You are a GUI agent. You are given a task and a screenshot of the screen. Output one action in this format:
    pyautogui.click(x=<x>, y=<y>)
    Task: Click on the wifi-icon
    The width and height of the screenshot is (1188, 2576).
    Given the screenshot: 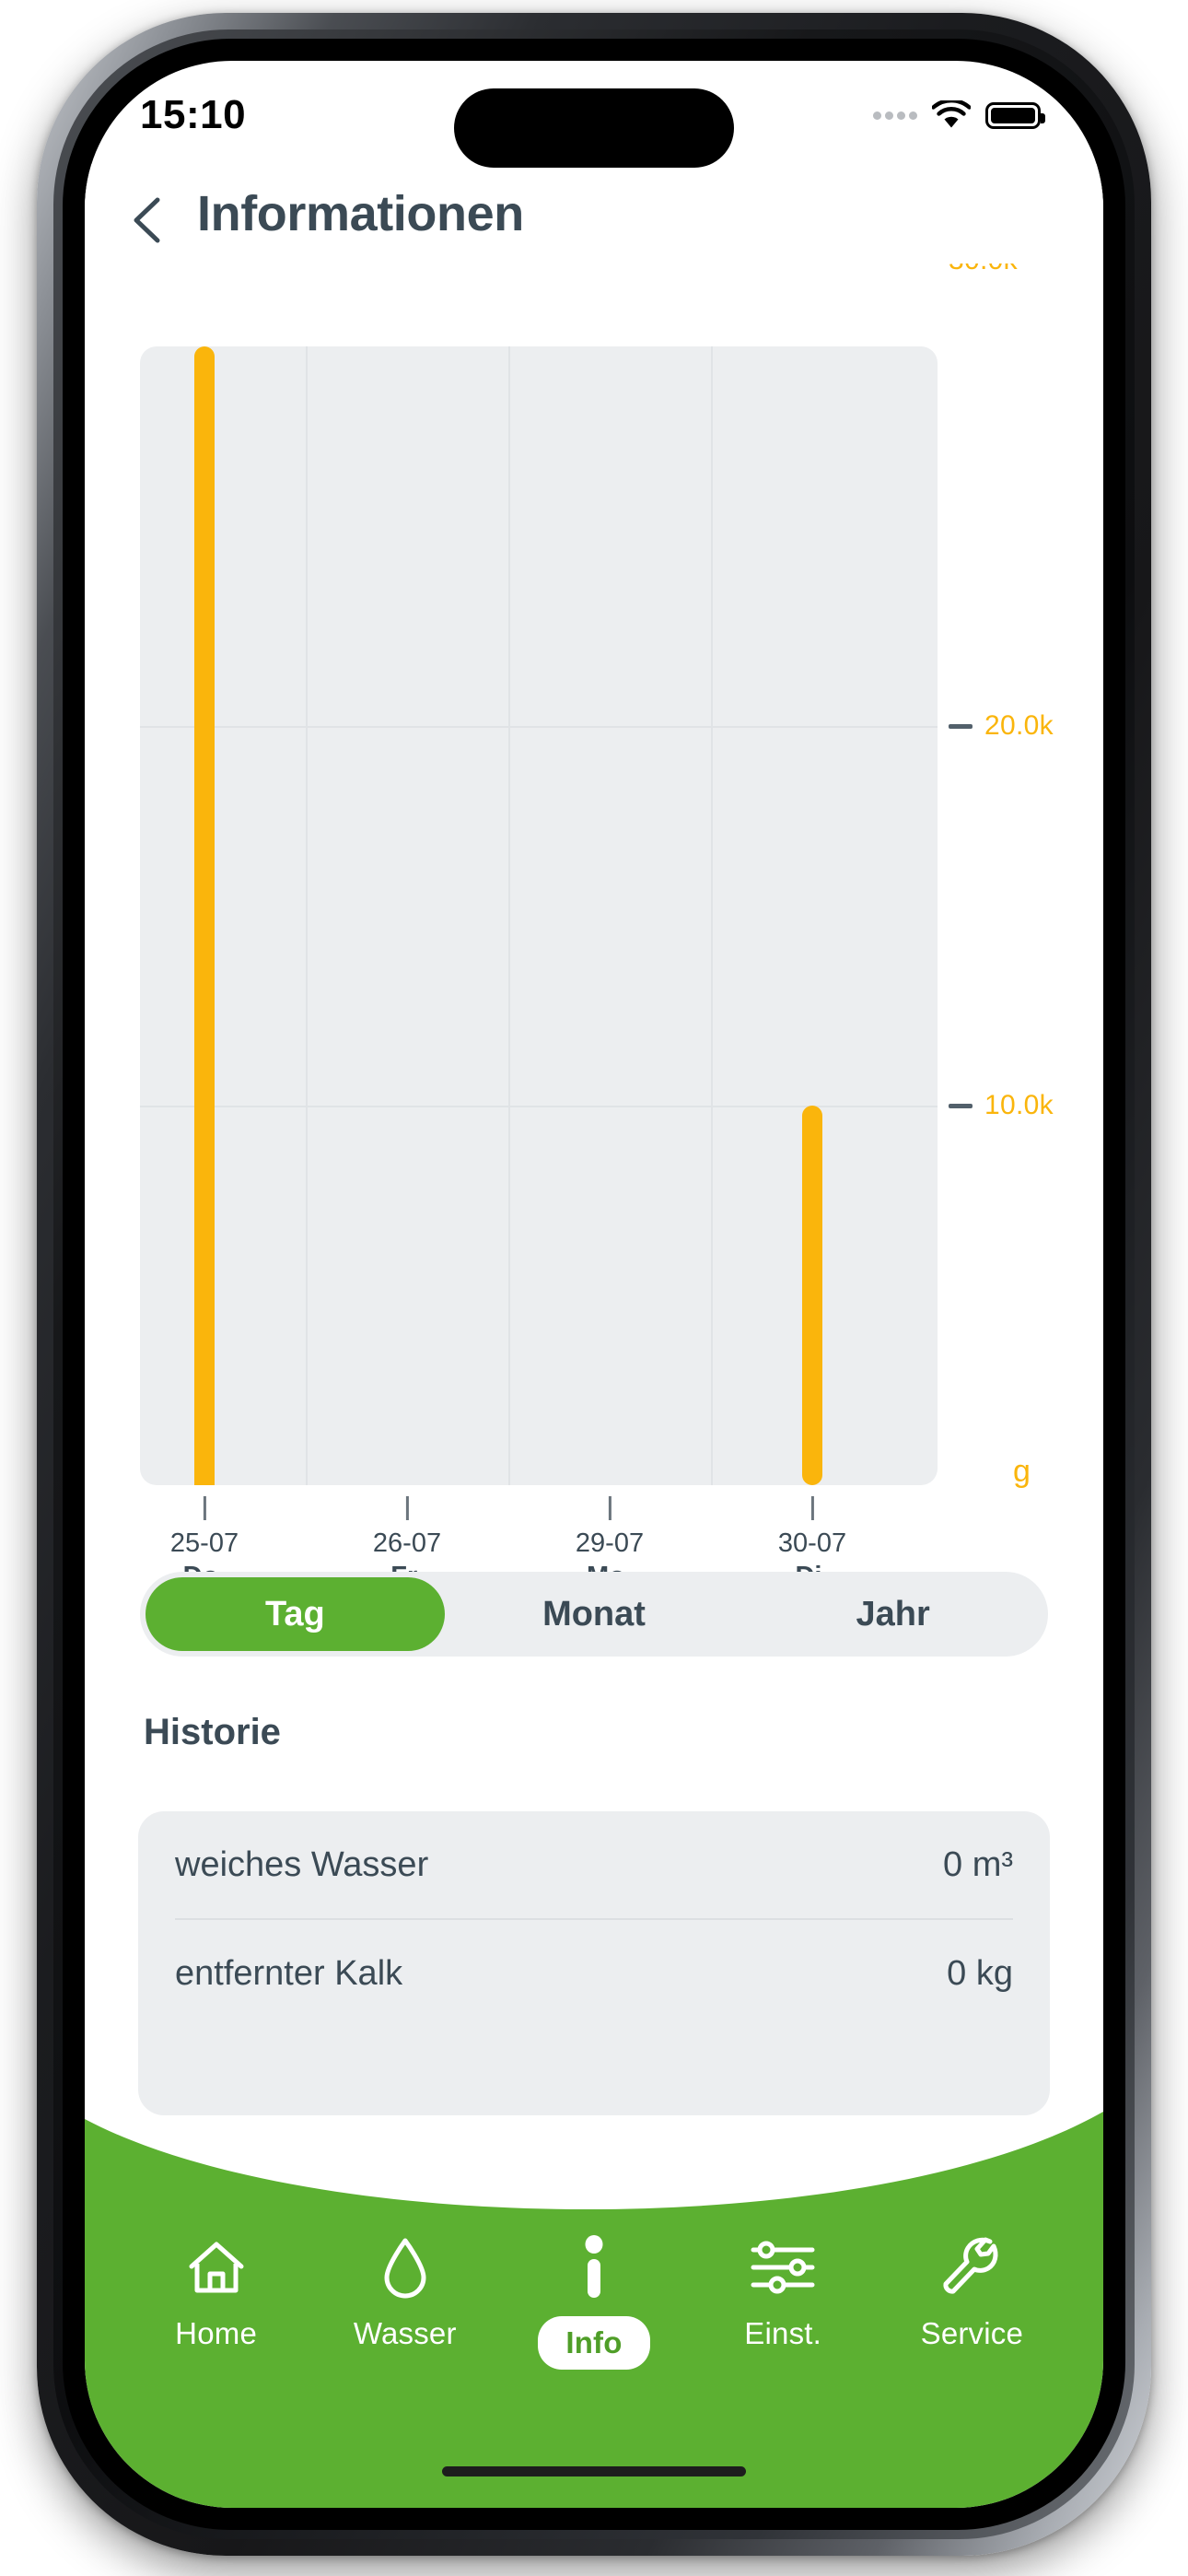 What is the action you would take?
    pyautogui.click(x=951, y=114)
    